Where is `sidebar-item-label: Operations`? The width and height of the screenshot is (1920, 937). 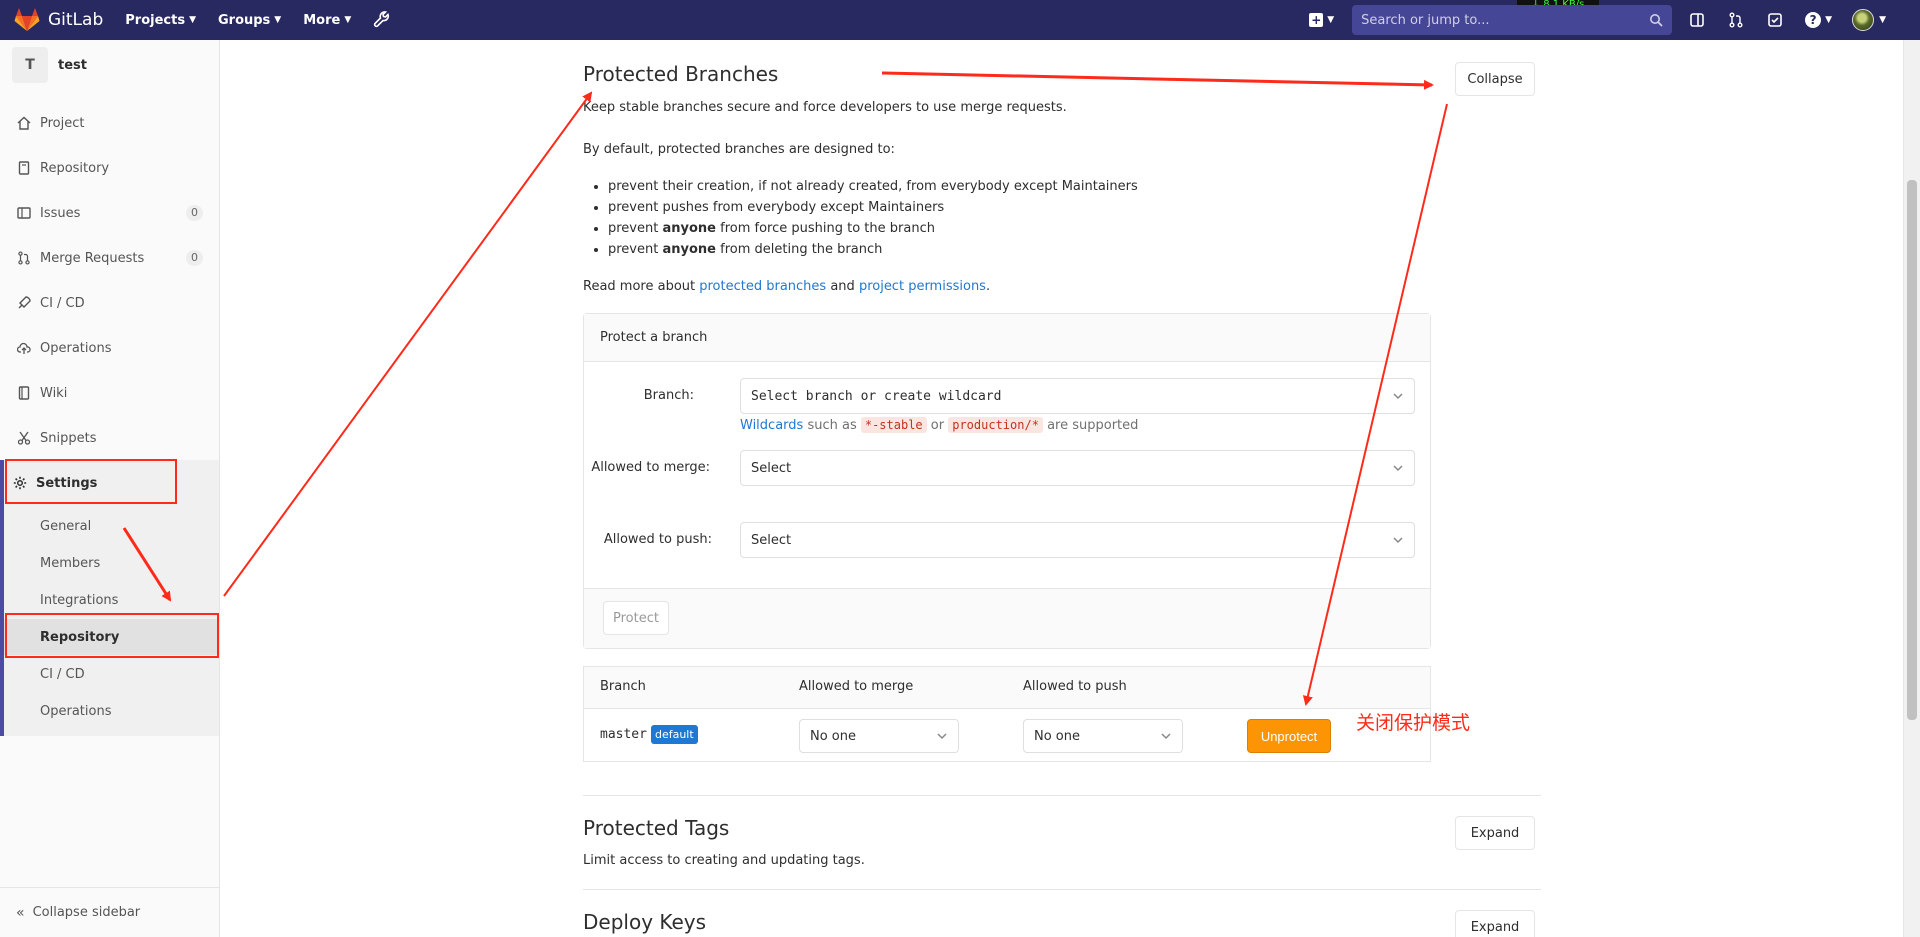 sidebar-item-label: Operations is located at coordinates (76, 348).